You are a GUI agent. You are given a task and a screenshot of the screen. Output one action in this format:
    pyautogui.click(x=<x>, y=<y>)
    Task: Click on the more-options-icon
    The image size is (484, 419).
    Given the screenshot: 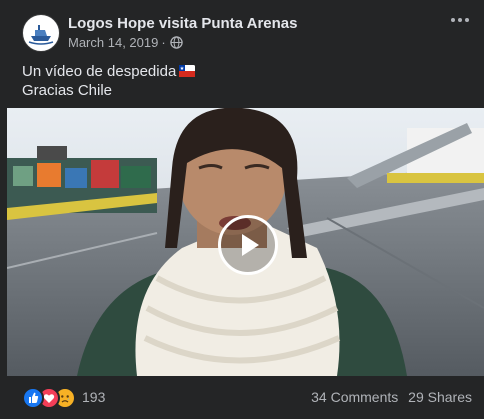 What is the action you would take?
    pyautogui.click(x=460, y=20)
    